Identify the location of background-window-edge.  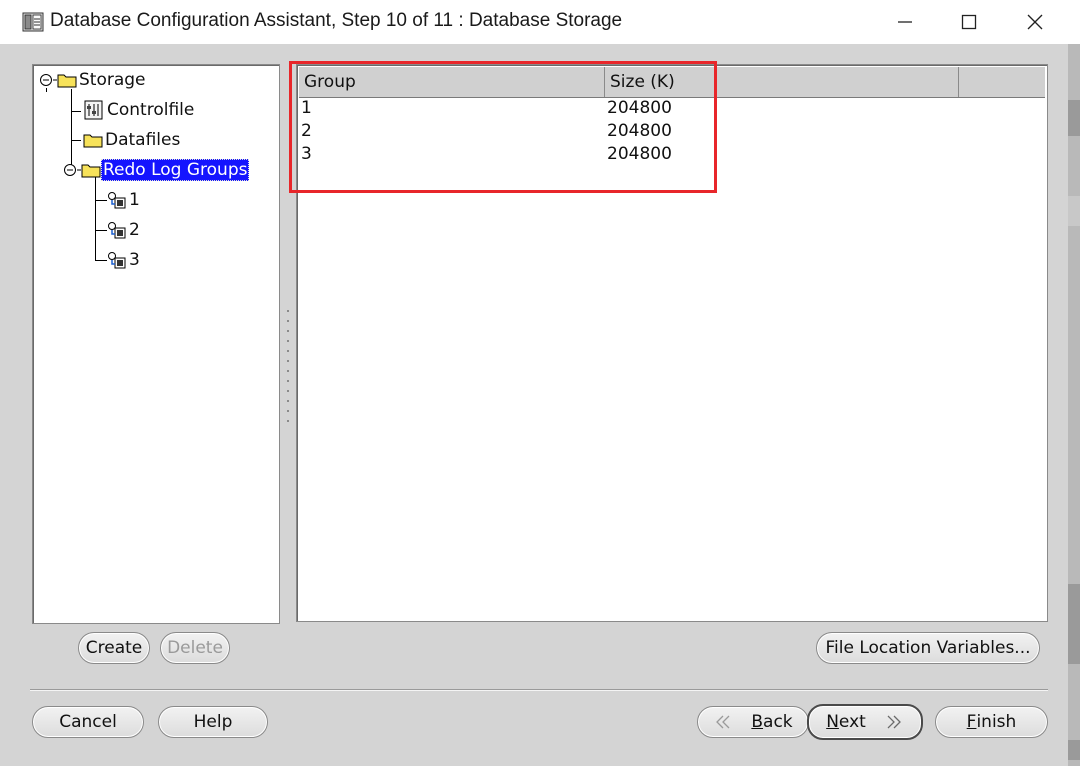
(1074, 405).